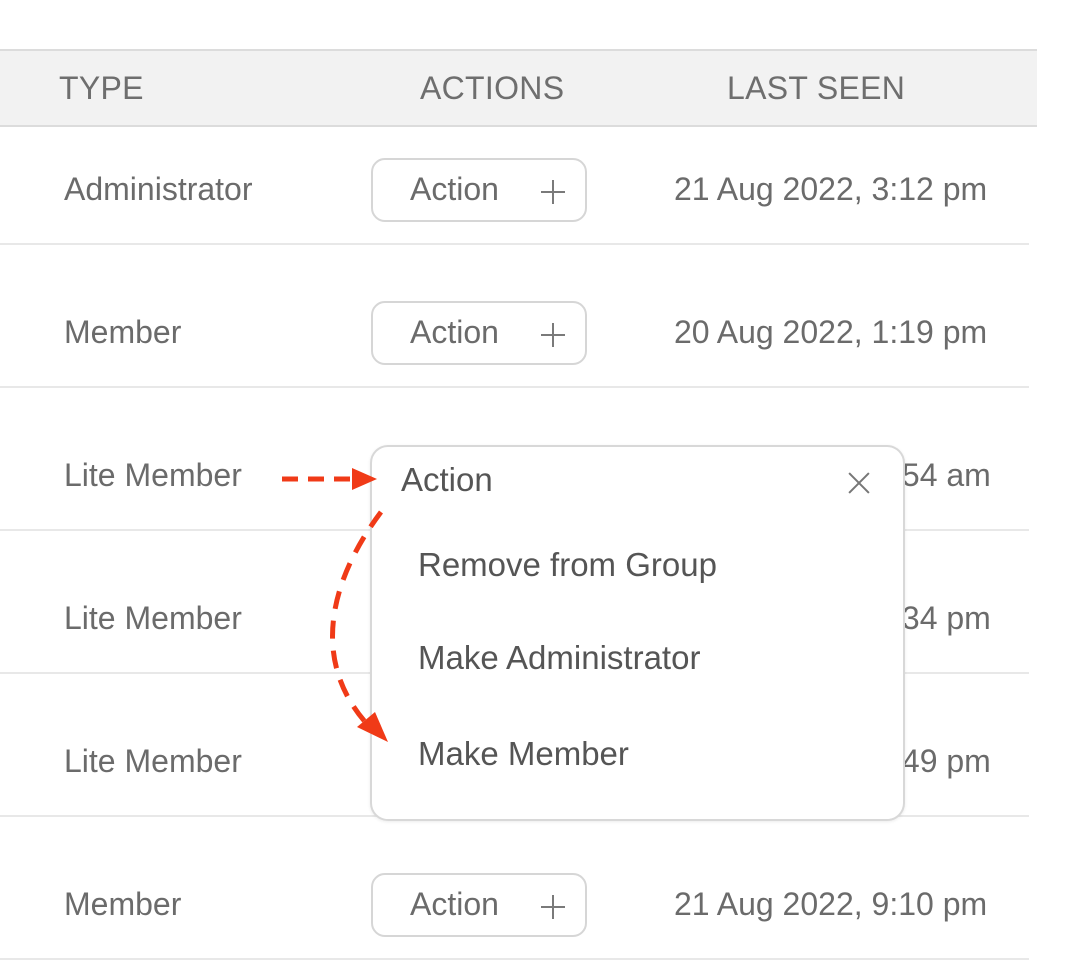 The height and width of the screenshot is (978, 1072). What do you see at coordinates (942, 618) in the screenshot?
I see `cell-last-seen: :34 pm` at bounding box center [942, 618].